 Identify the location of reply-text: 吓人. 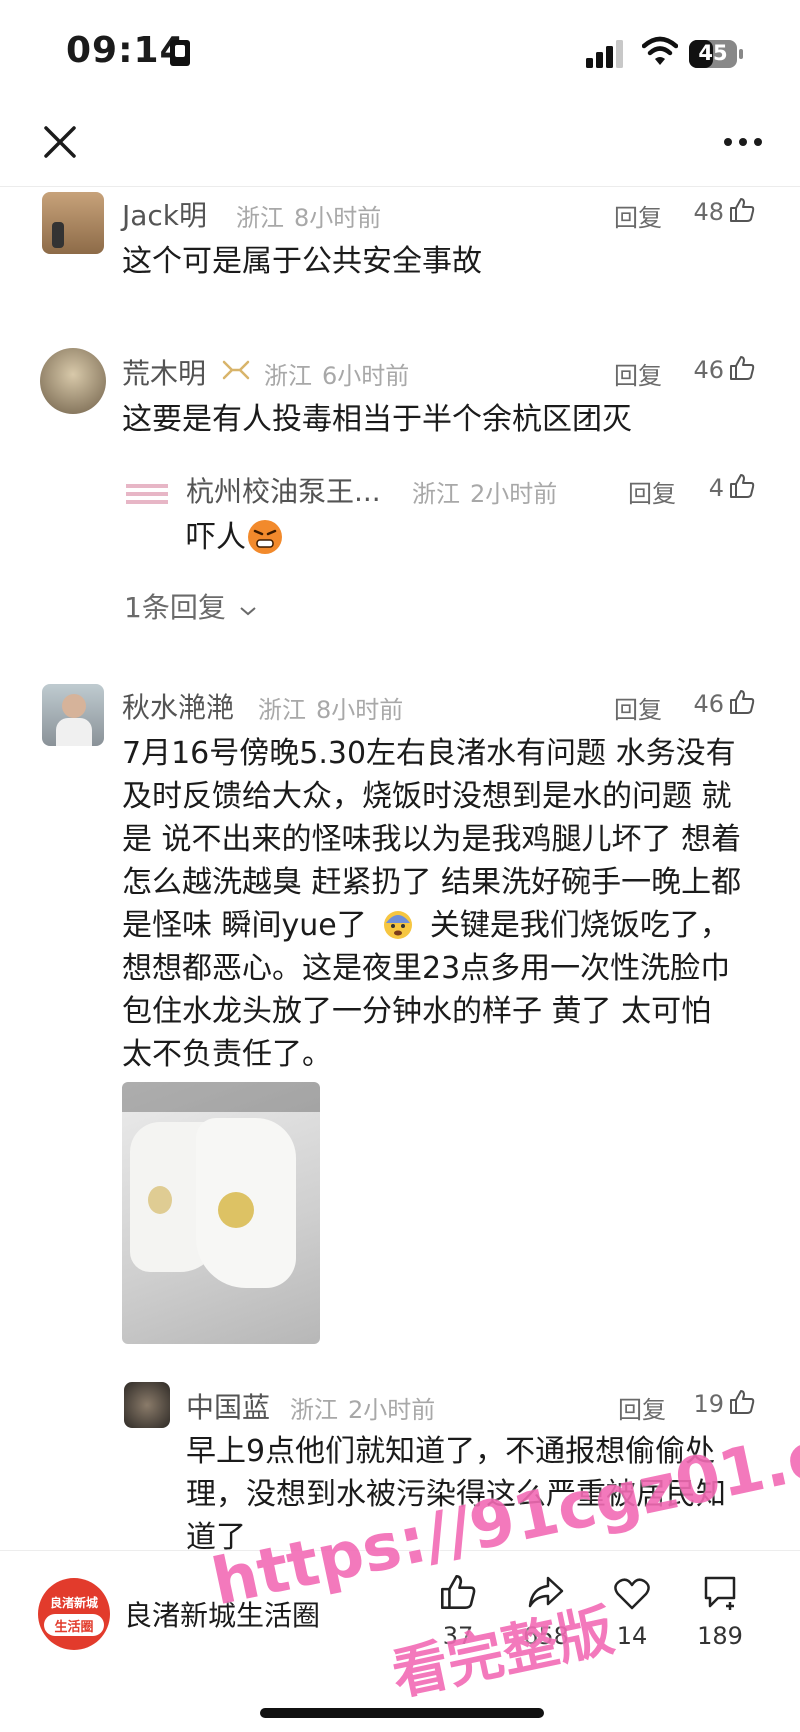
(216, 537).